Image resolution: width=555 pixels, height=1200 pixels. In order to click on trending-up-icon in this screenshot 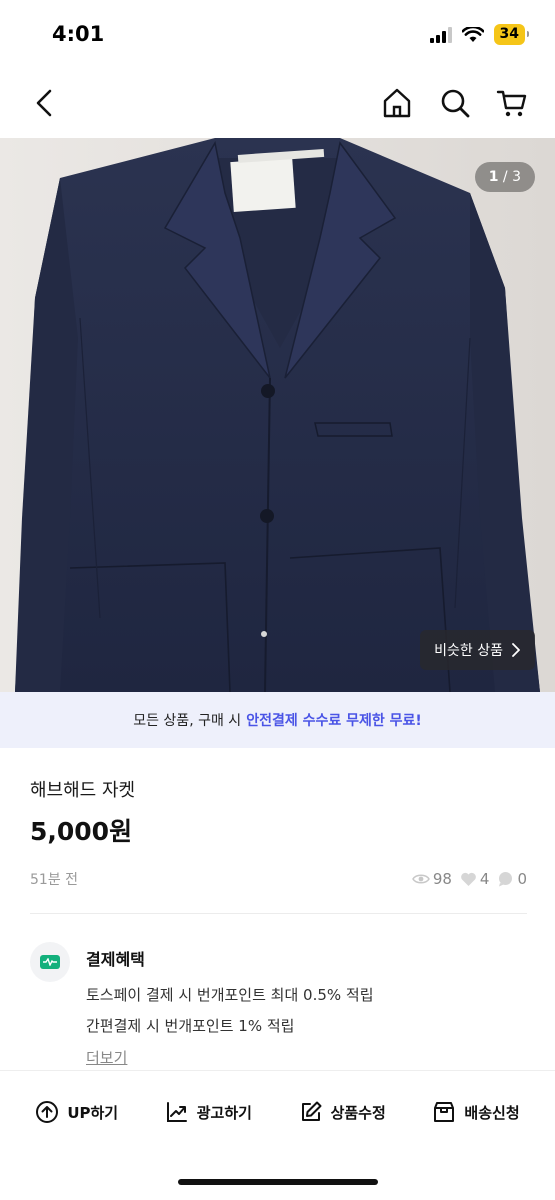, I will do `click(176, 1112)`.